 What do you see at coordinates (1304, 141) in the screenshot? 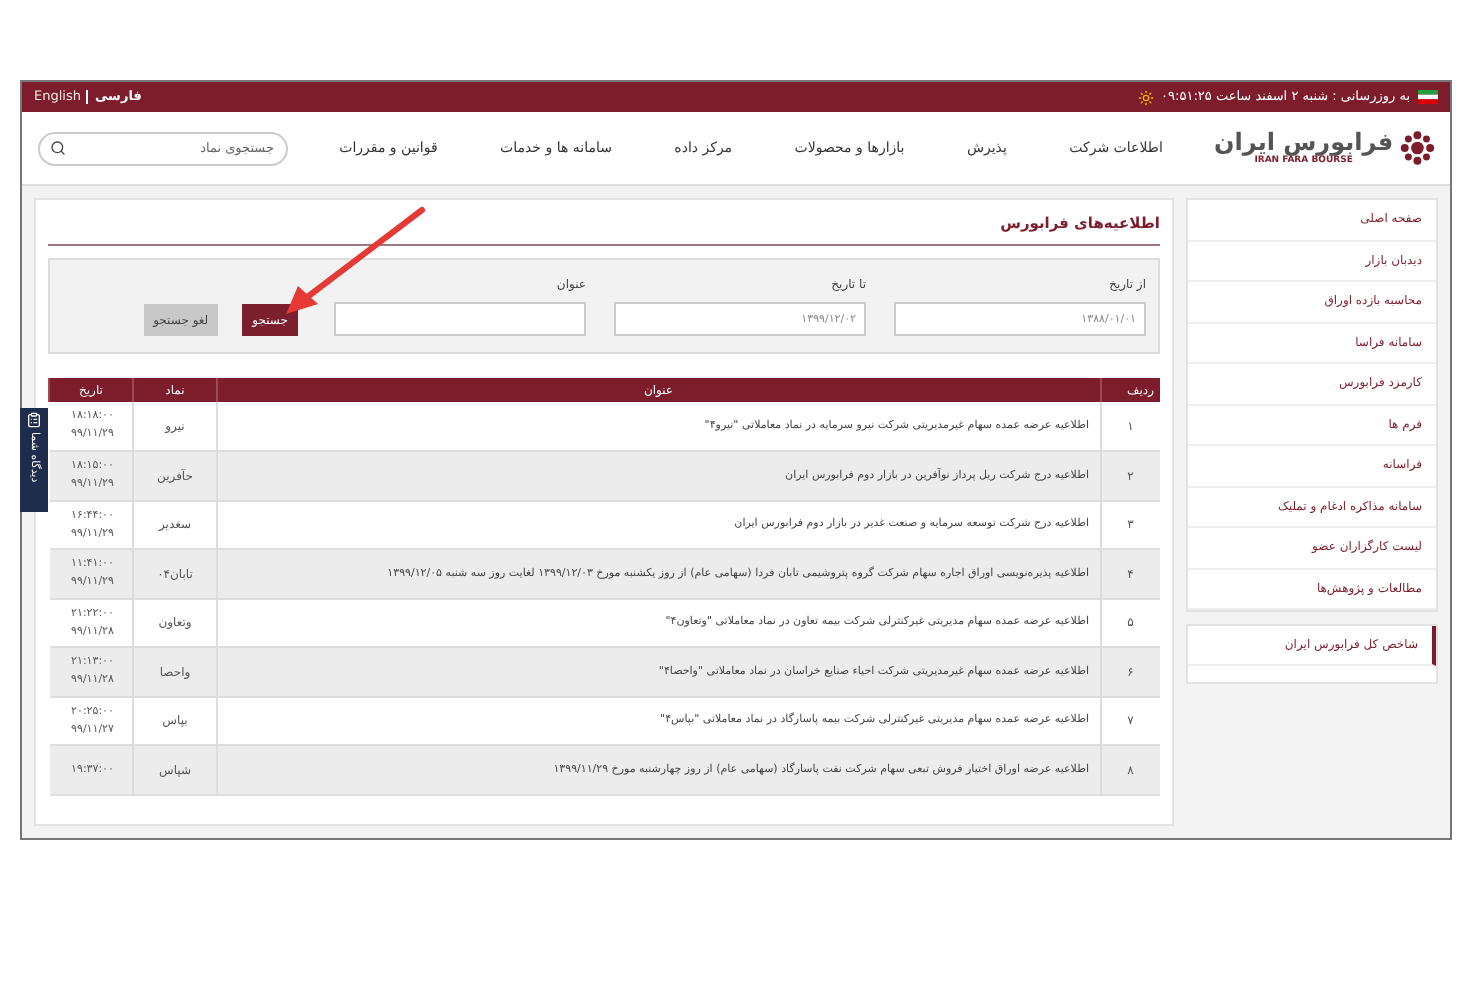
I see `logo-text: فرابورس ایران` at bounding box center [1304, 141].